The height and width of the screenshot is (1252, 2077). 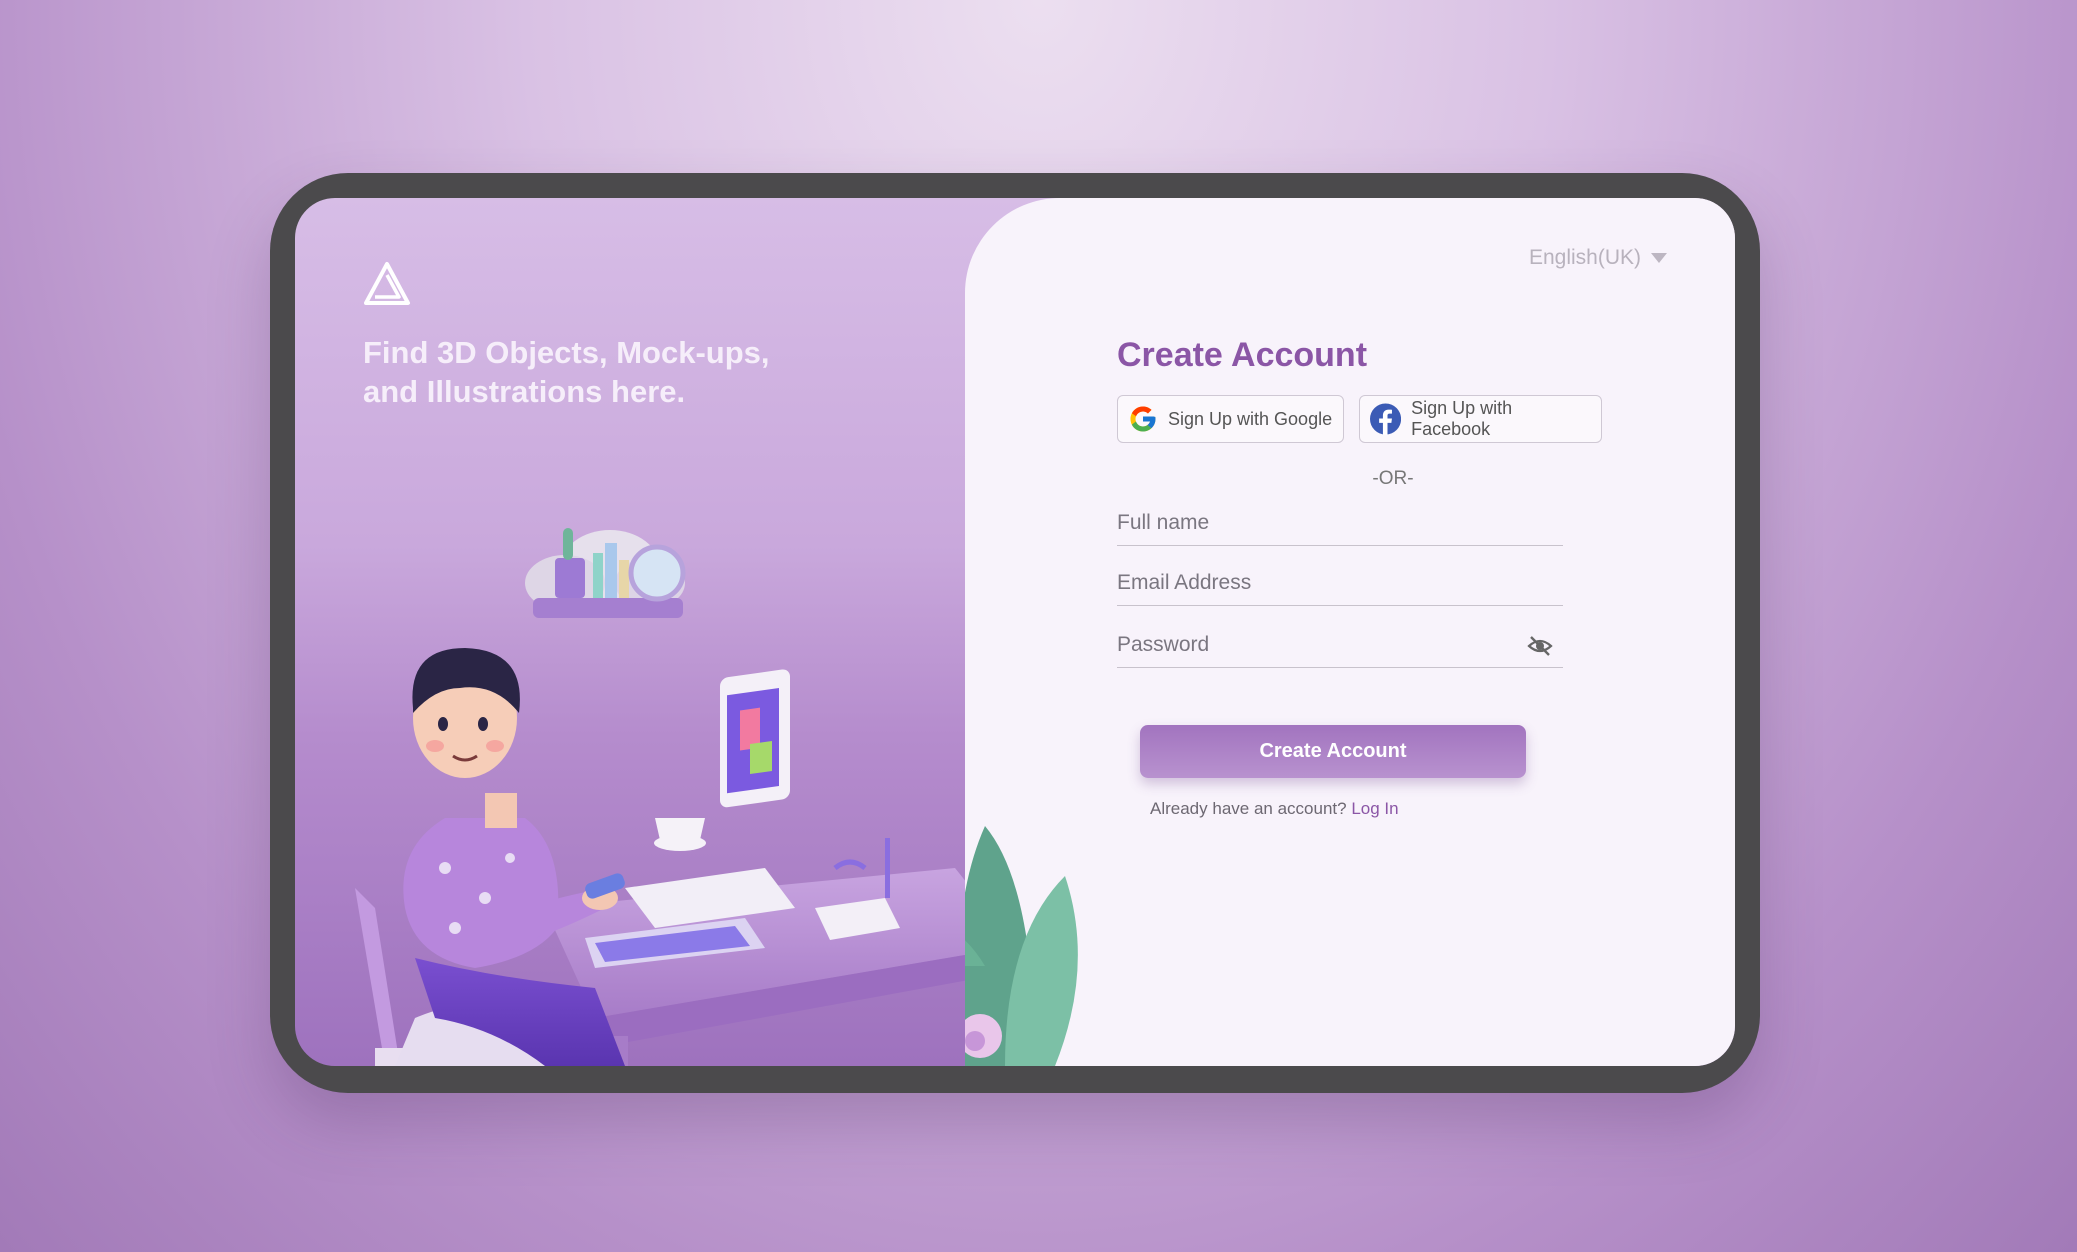 What do you see at coordinates (1659, 258) in the screenshot?
I see `chevron-down-icon` at bounding box center [1659, 258].